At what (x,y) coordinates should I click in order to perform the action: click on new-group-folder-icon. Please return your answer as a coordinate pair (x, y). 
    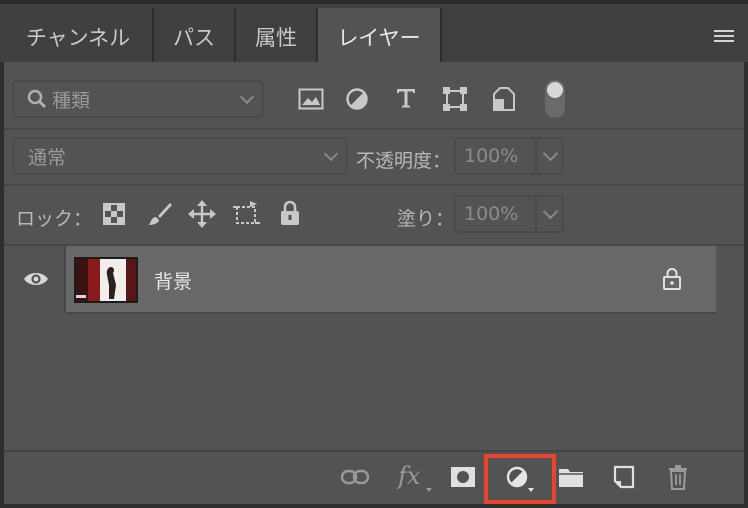
    Looking at the image, I should click on (571, 477).